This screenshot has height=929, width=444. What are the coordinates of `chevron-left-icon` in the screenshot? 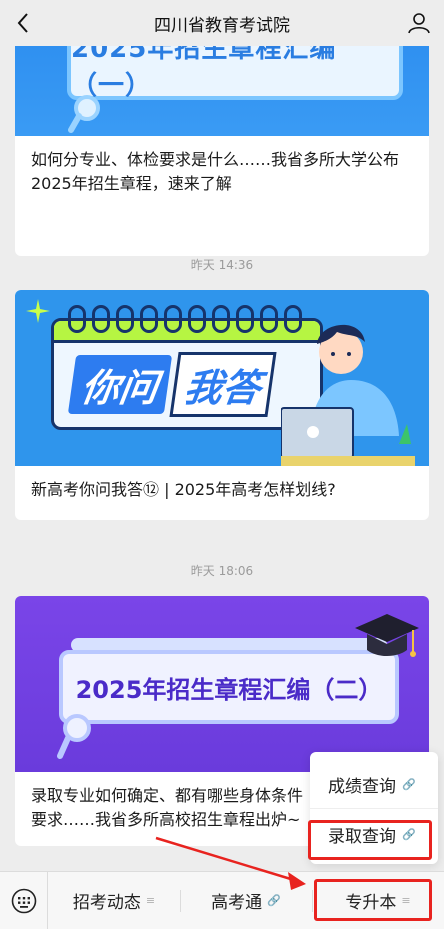 It's located at (22, 23).